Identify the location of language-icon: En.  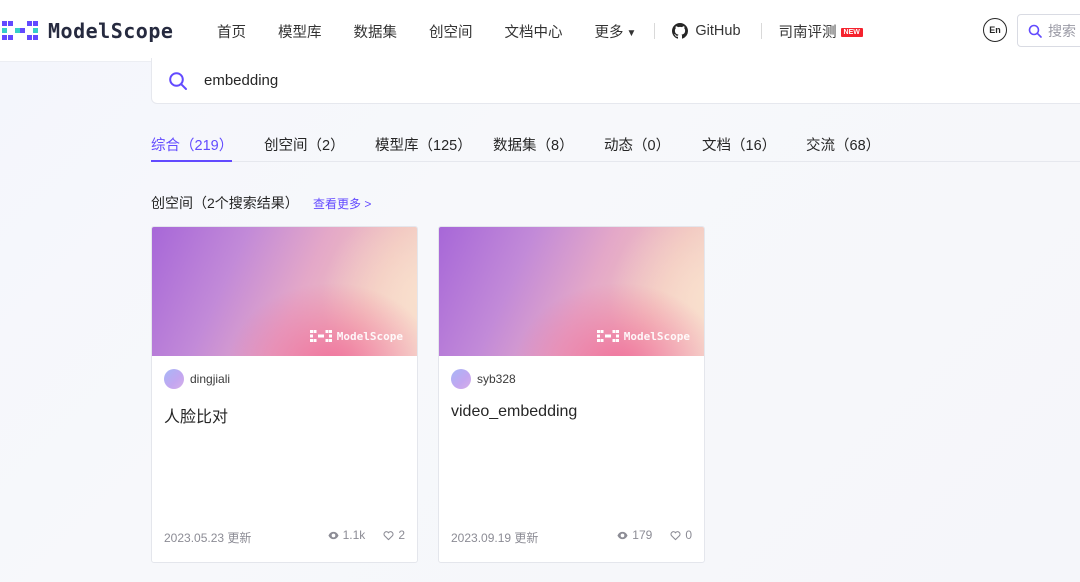
(995, 30).